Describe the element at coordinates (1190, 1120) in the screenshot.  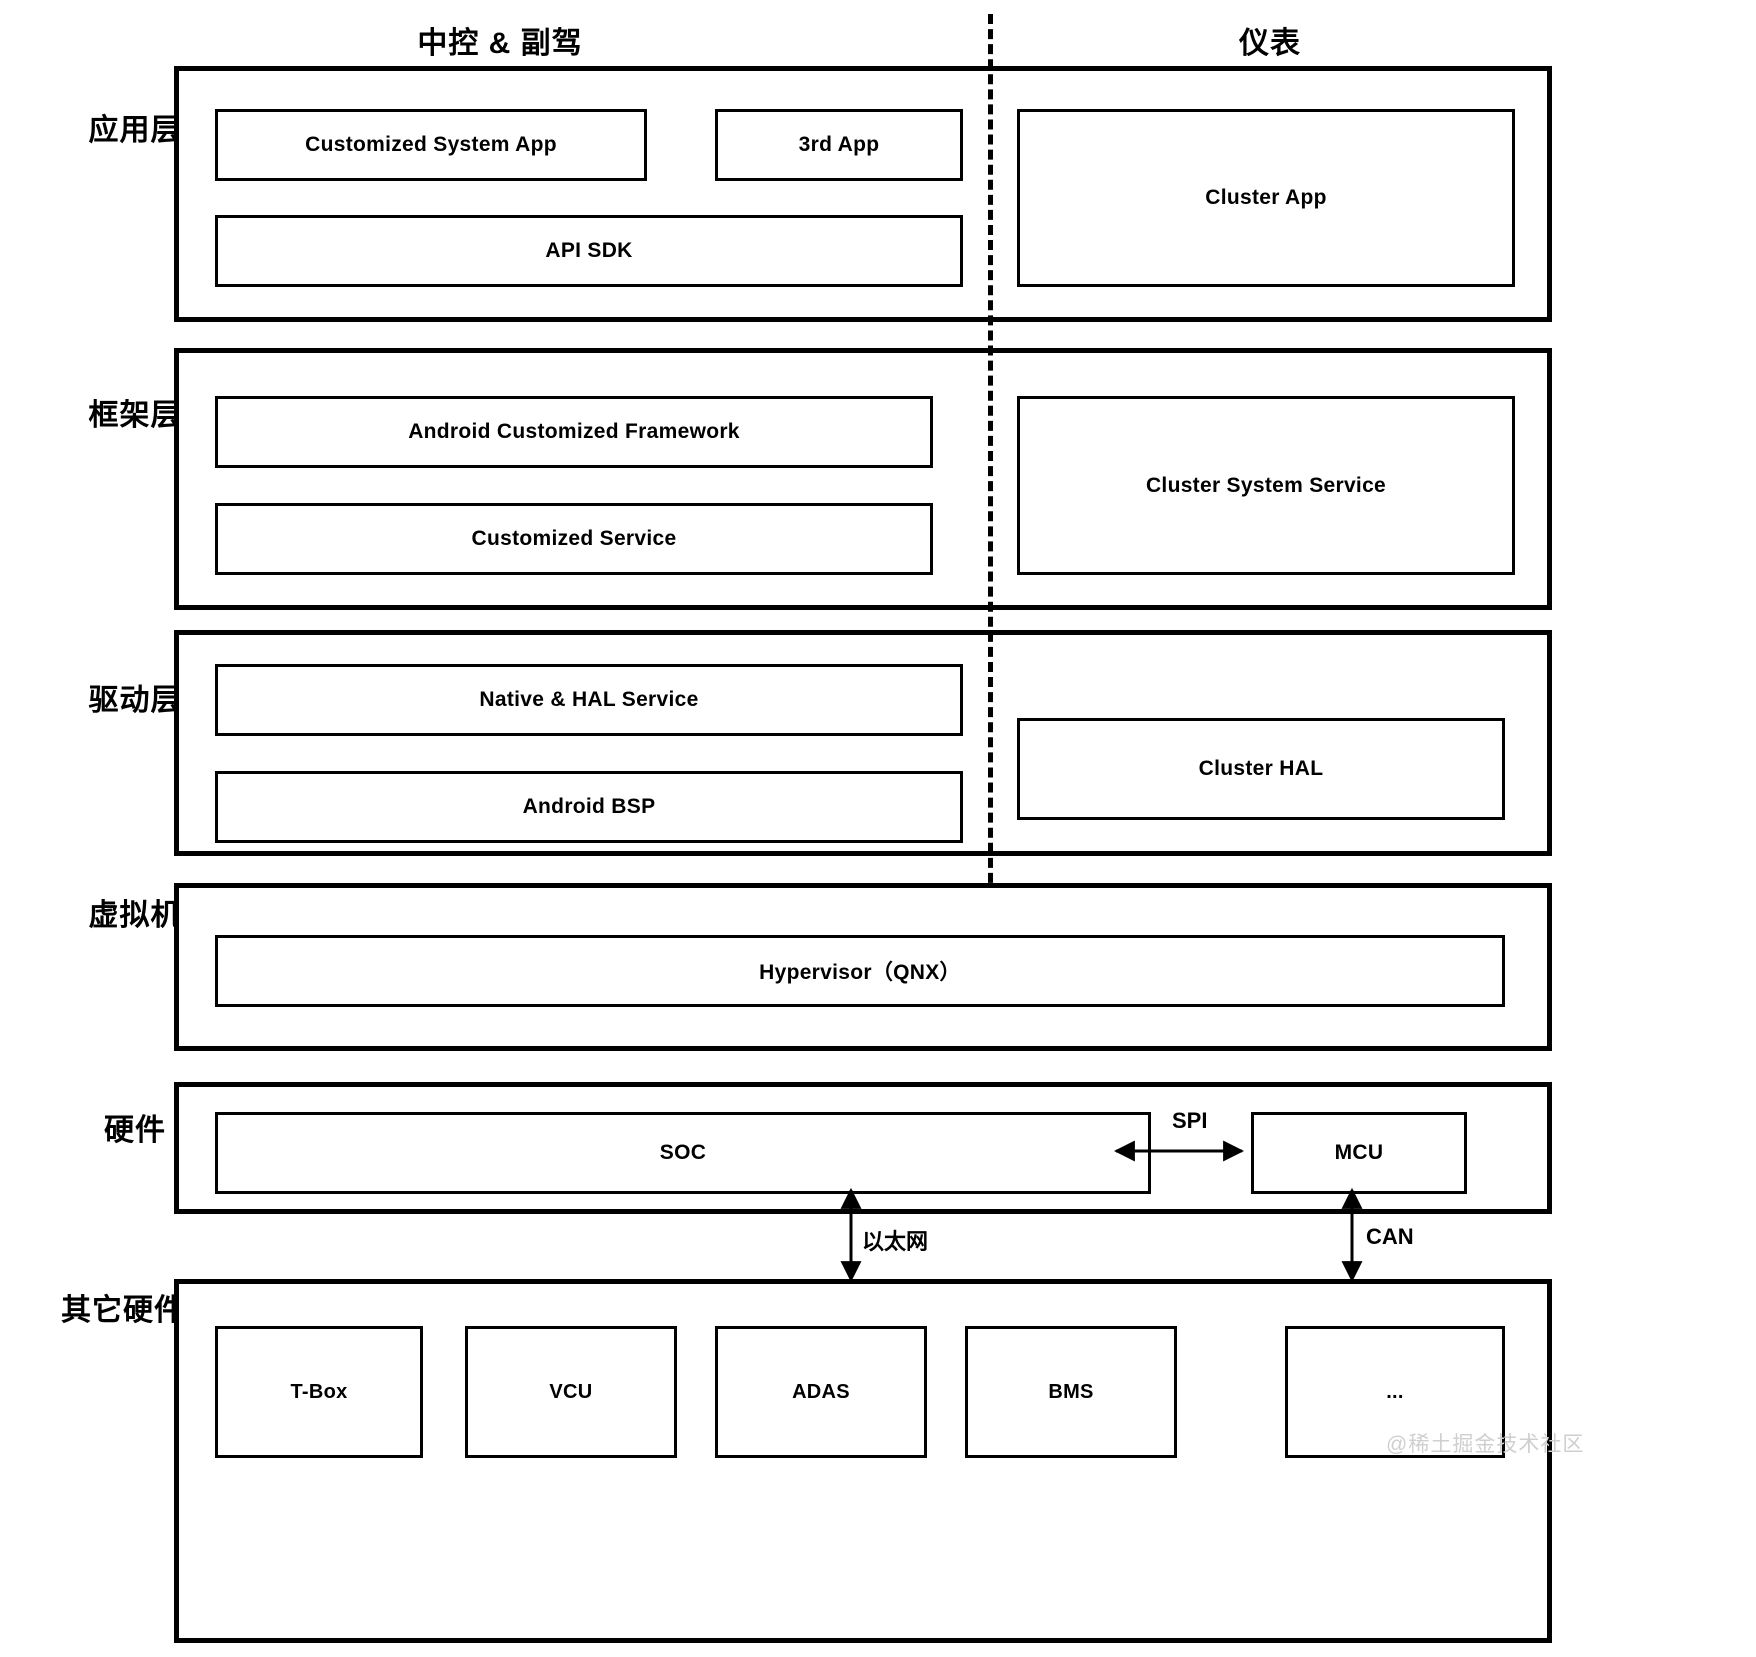
I see `connection-label-spi: SPI` at that location.